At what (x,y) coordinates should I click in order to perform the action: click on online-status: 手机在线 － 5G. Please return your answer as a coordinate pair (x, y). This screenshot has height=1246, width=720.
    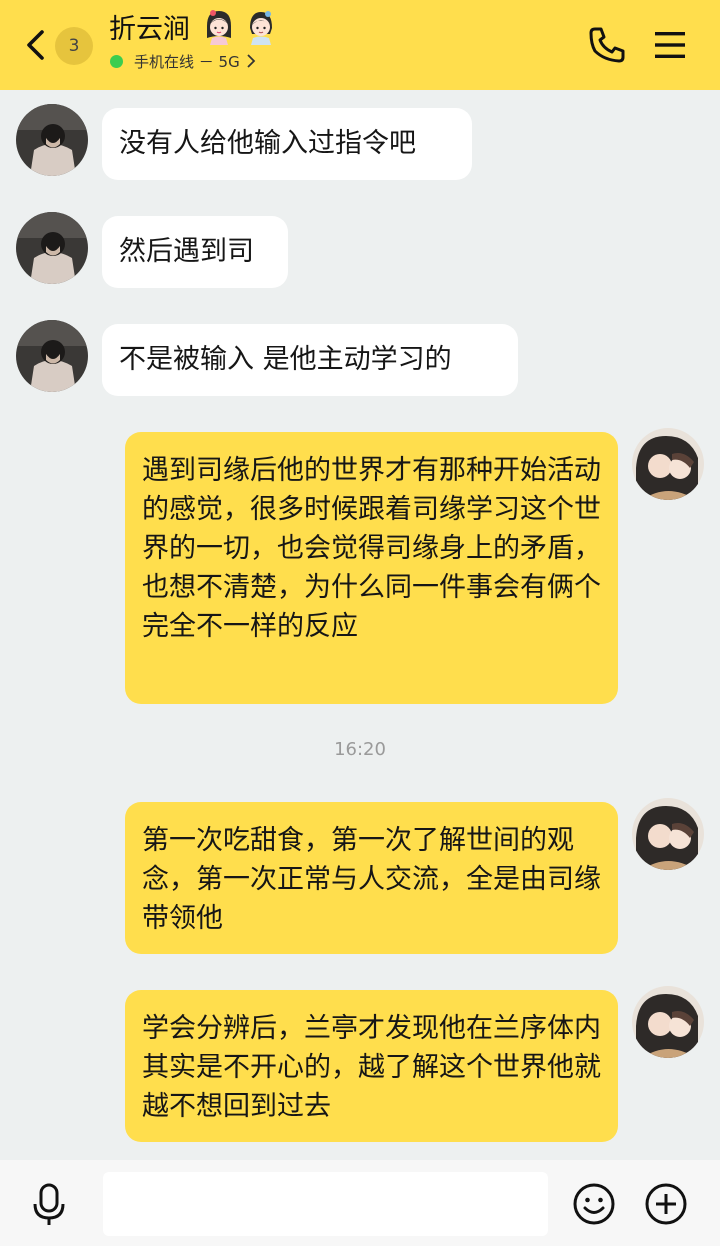
    Looking at the image, I should click on (183, 61).